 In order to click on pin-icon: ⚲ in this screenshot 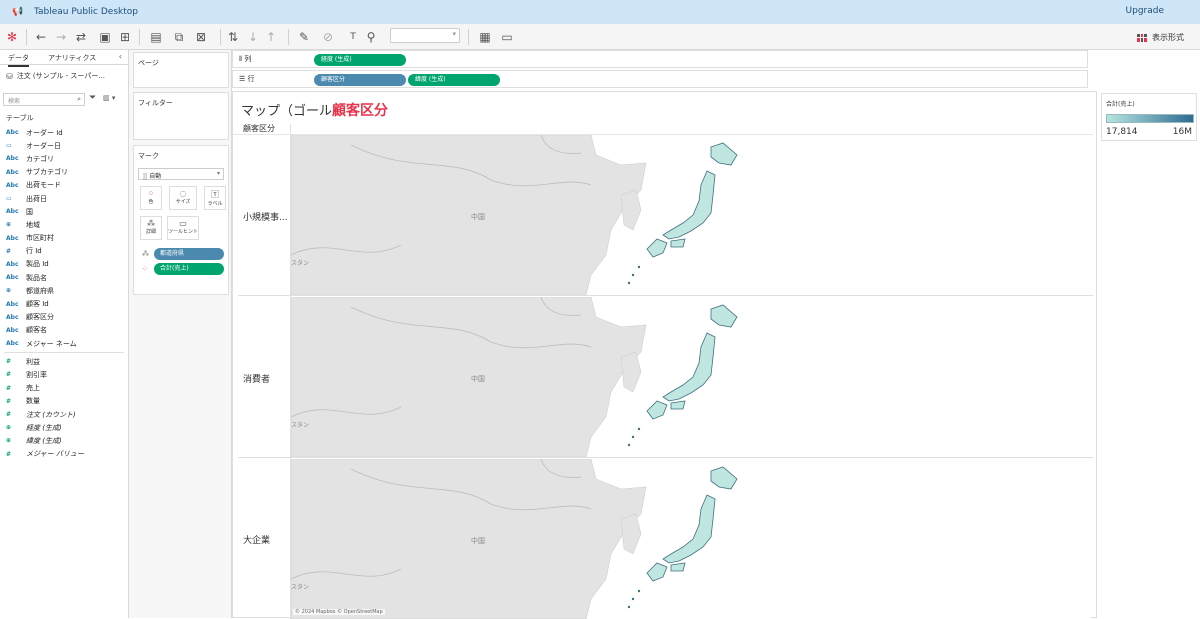, I will do `click(371, 37)`.